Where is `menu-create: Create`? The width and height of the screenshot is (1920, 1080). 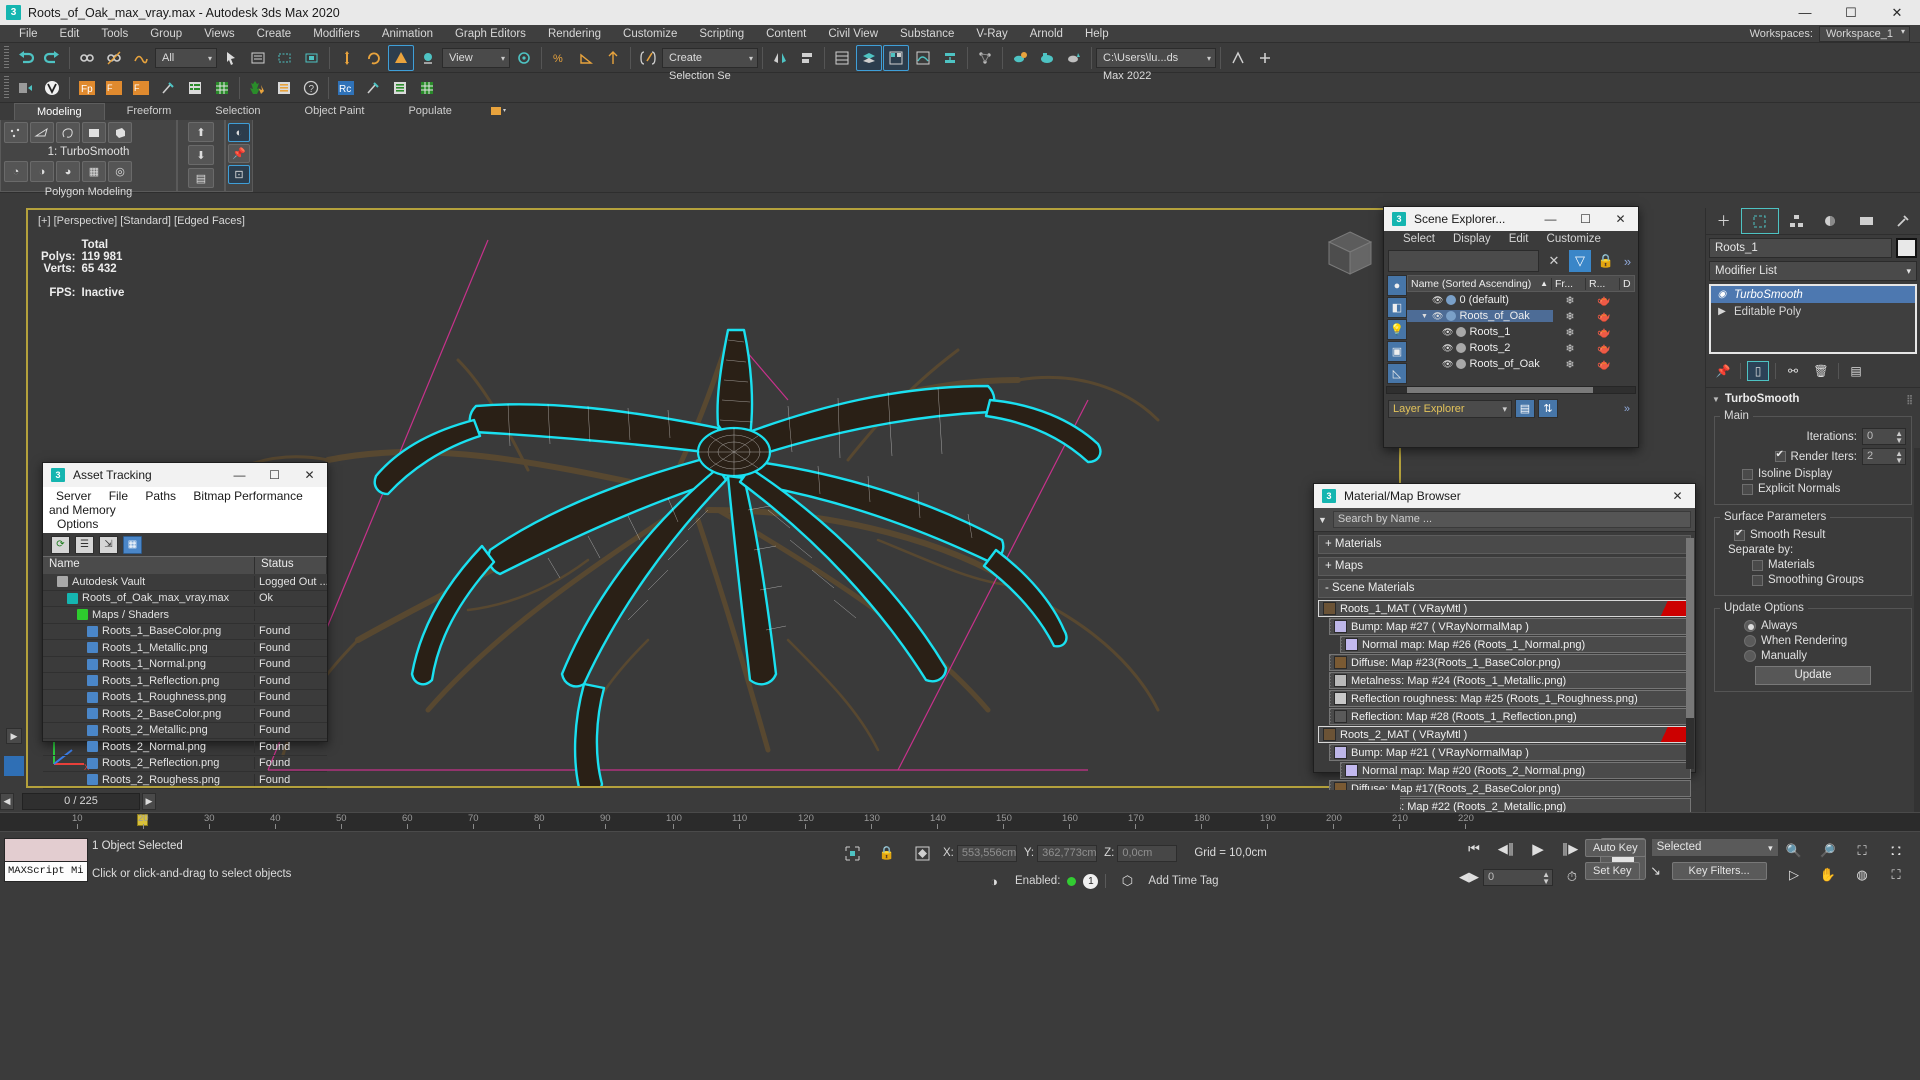
menu-create: Create is located at coordinates (274, 34).